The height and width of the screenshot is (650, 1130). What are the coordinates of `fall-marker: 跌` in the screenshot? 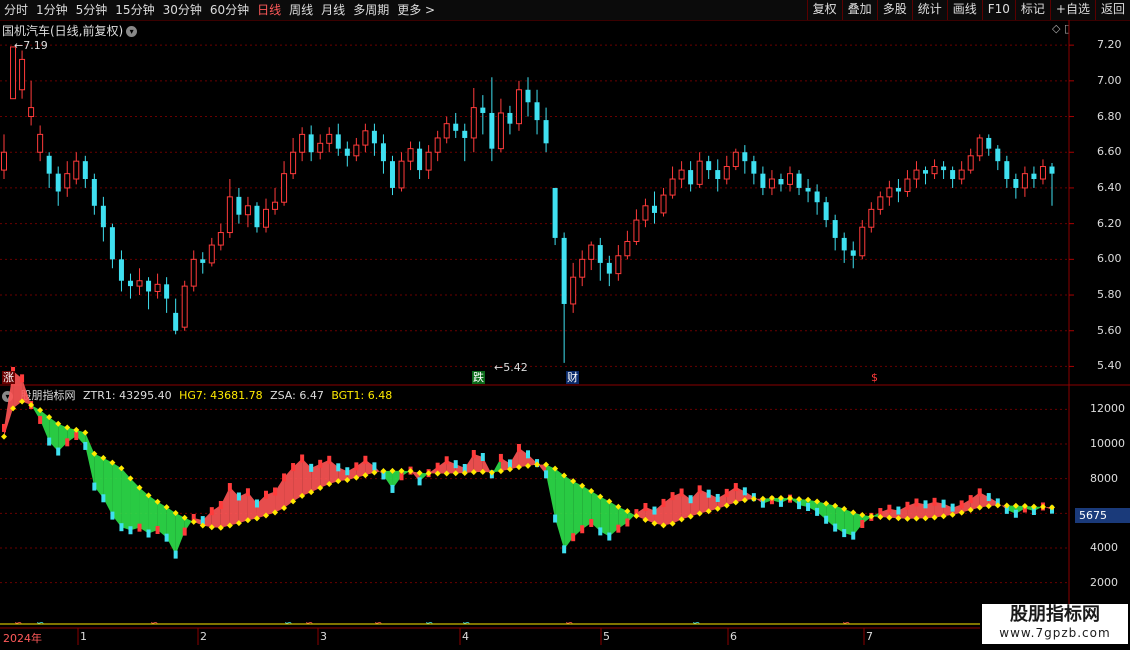 It's located at (478, 377).